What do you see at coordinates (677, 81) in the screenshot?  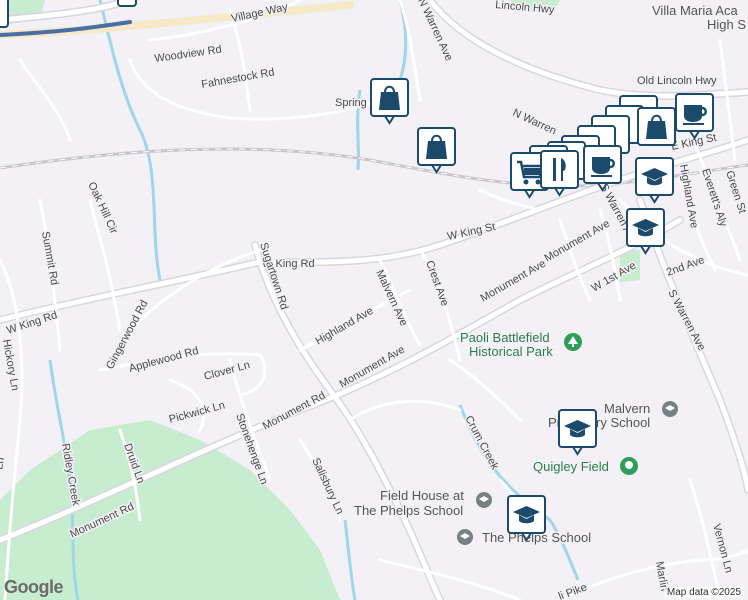 I see `street-label: Old Lincoln Hwy` at bounding box center [677, 81].